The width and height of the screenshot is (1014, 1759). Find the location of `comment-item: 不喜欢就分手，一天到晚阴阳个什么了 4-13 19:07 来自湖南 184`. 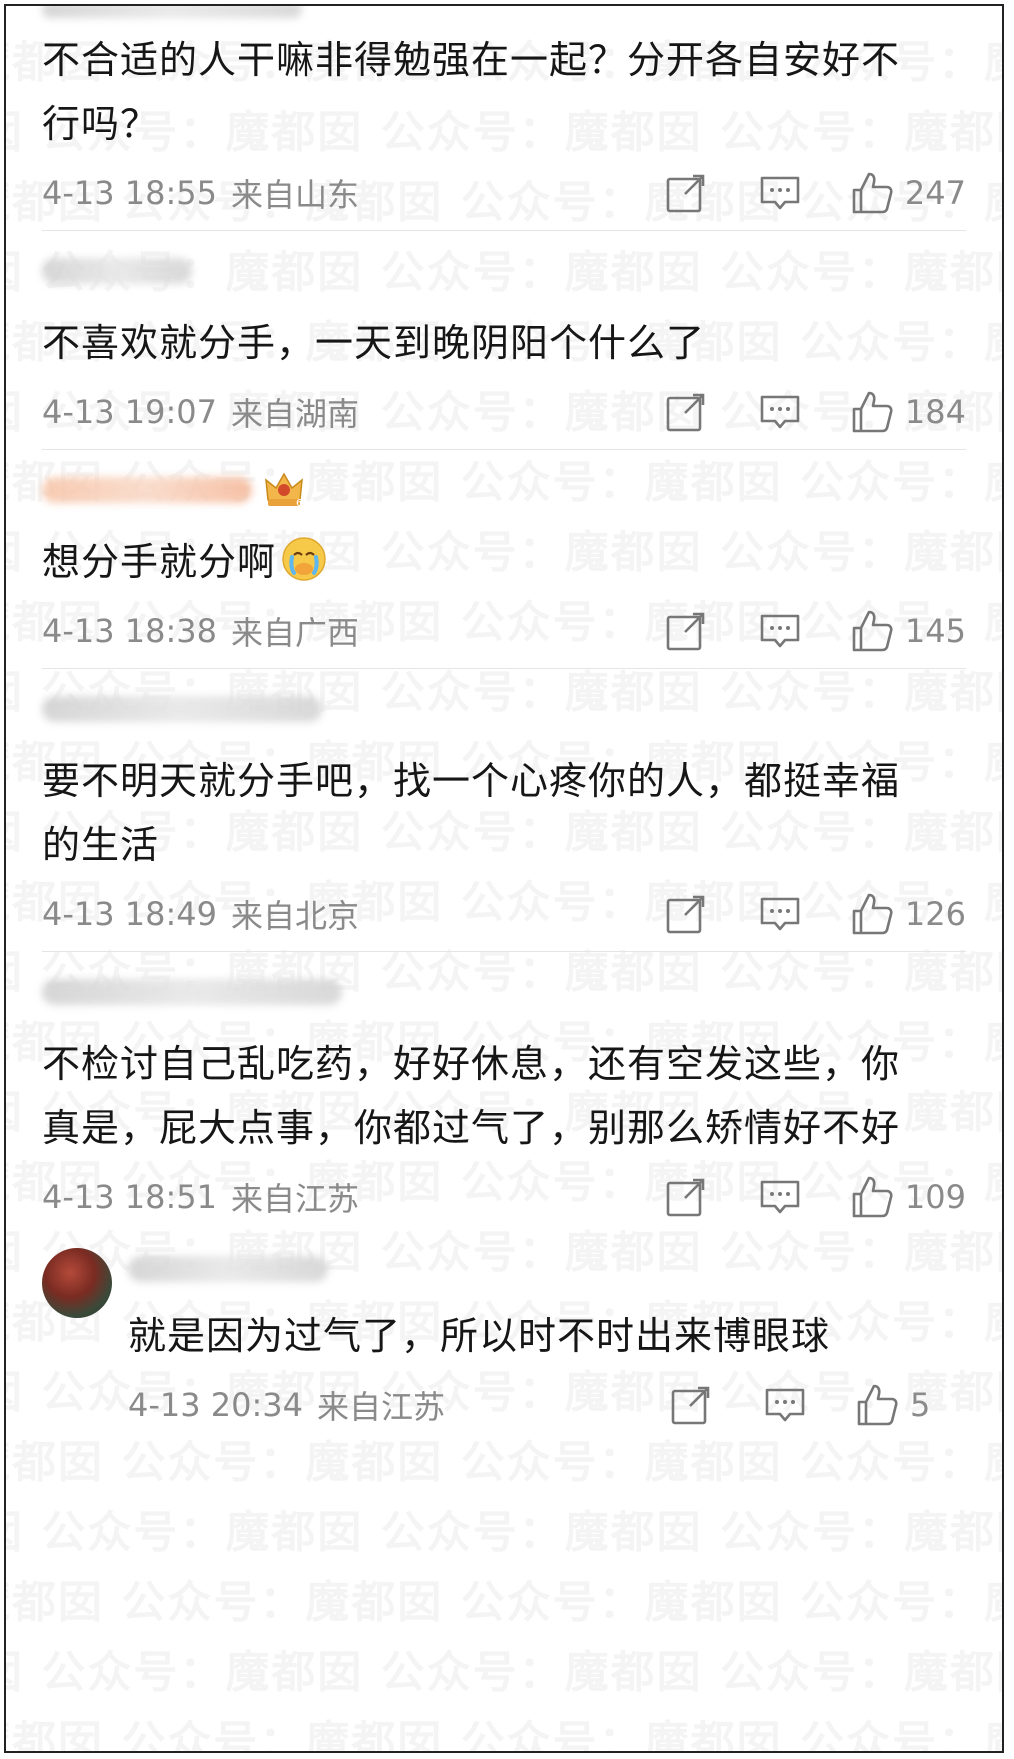

comment-item: 不喜欢就分手，一天到晚阴阳个什么了 4-13 19:07 来自湖南 184 is located at coordinates (504, 340).